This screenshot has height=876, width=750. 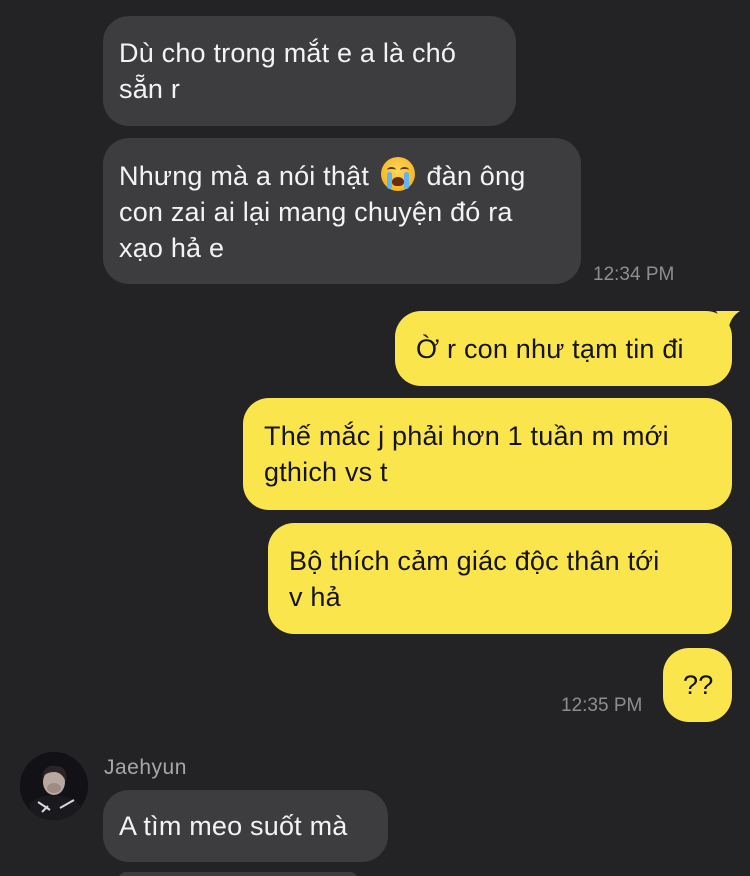 I want to click on message-text: Nhưng mà a nói thật, so click(x=244, y=176).